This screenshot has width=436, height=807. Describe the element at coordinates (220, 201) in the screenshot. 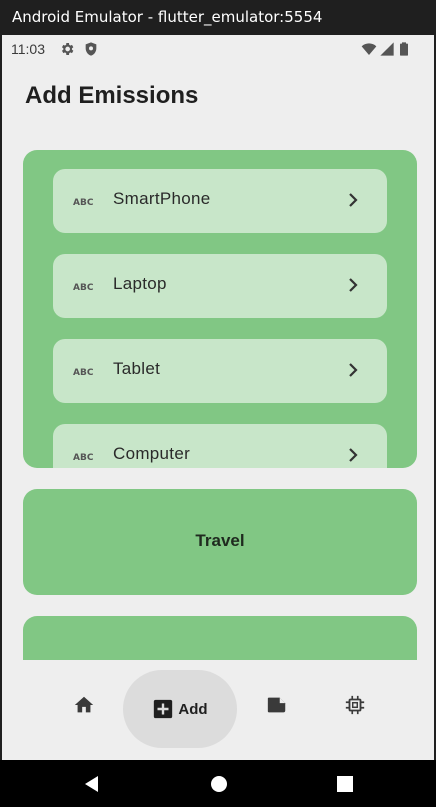

I see `list-item-smartphone: ABC SmartPhone` at that location.